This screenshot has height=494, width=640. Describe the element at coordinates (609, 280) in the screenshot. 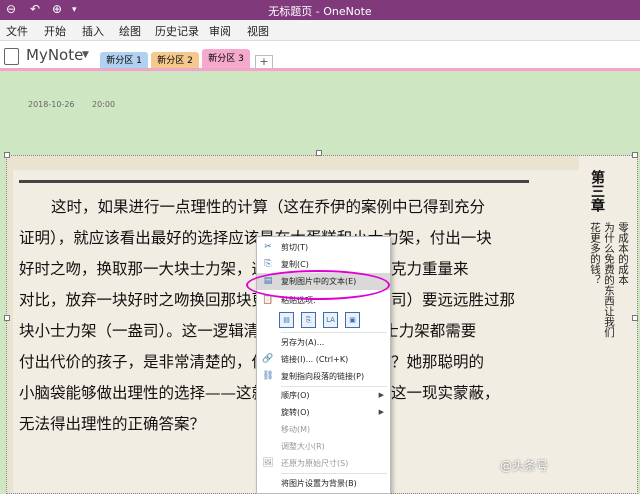

I see `side-line: 为什么免费的东西让我们` at that location.